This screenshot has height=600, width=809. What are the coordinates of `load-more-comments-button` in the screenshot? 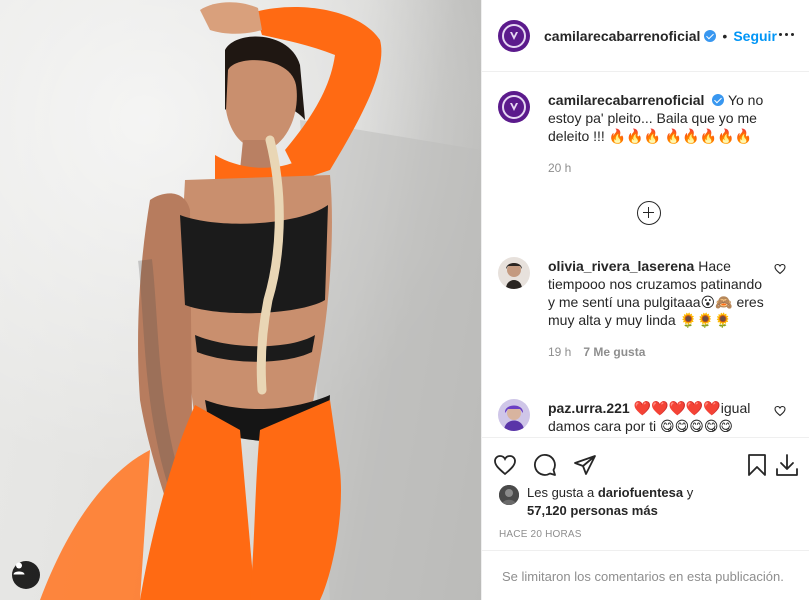 It's located at (649, 213).